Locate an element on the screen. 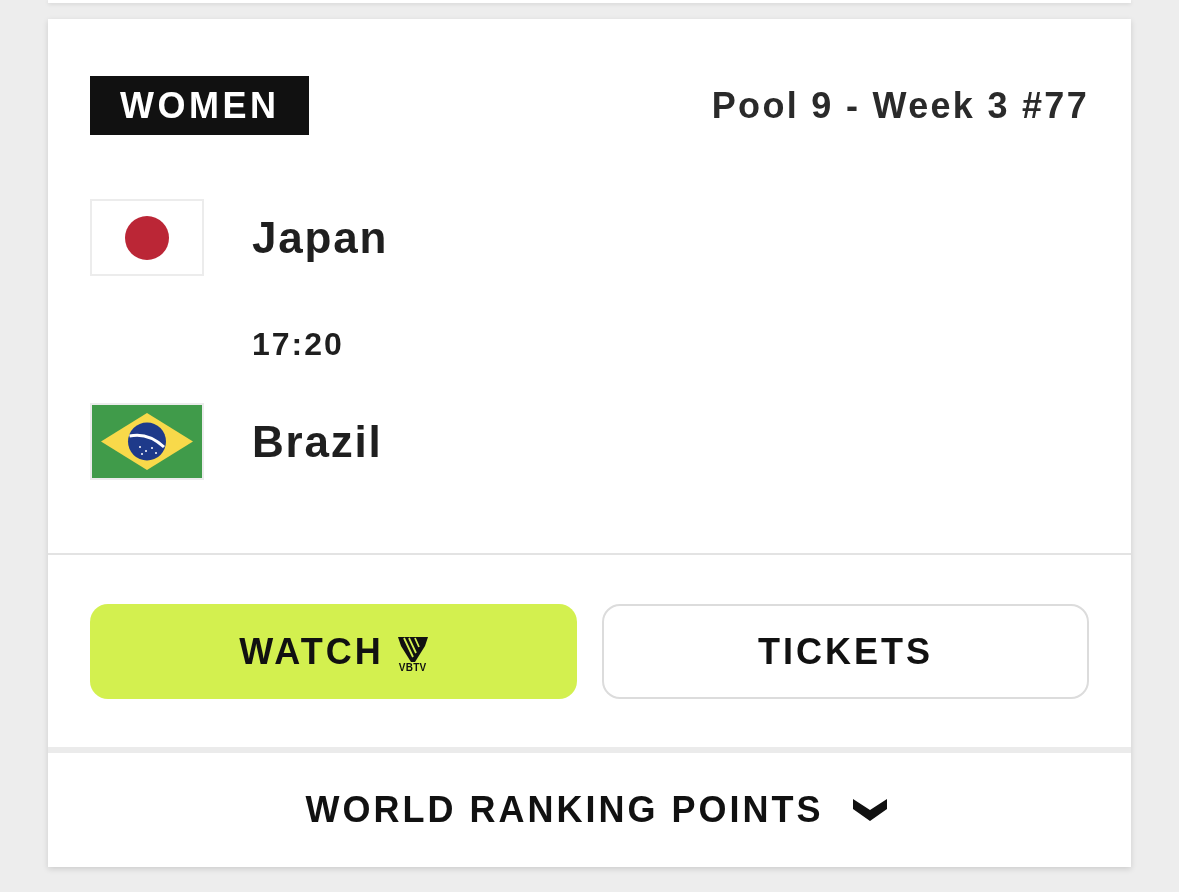  tickets-button: TICKETS is located at coordinates (845, 651).